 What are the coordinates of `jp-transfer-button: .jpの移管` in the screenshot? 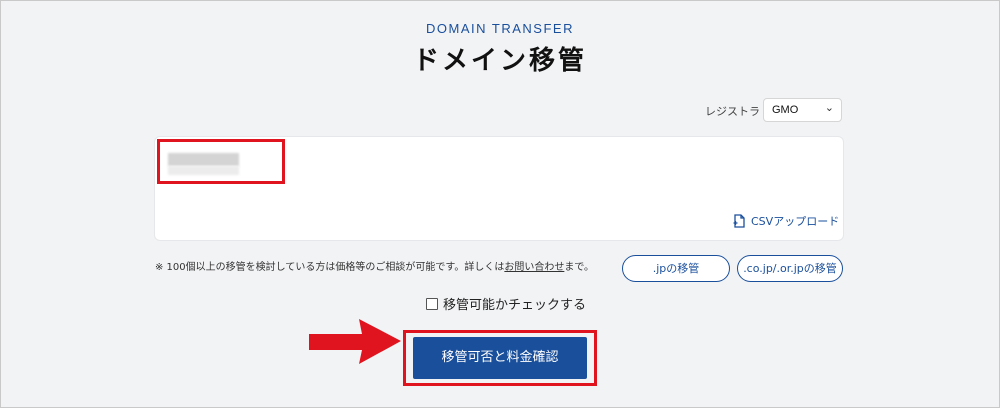 It's located at (676, 268).